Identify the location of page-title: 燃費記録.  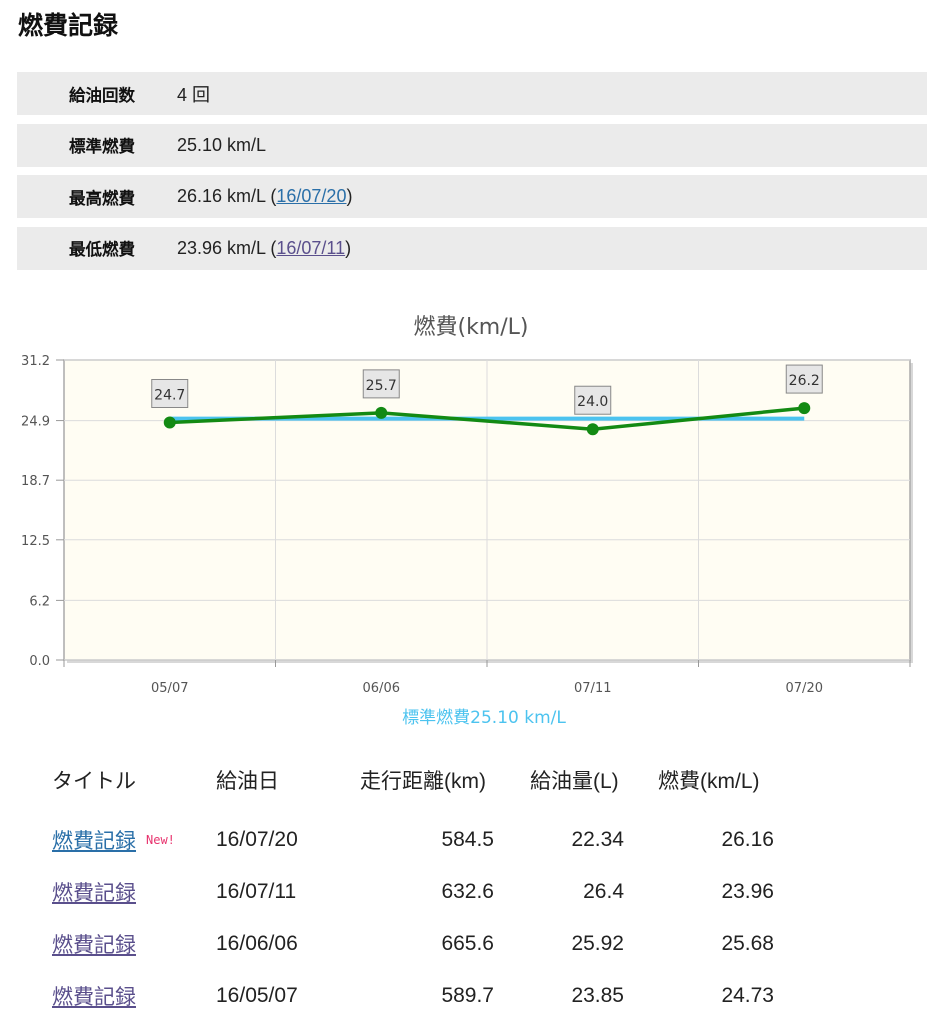
(68, 25).